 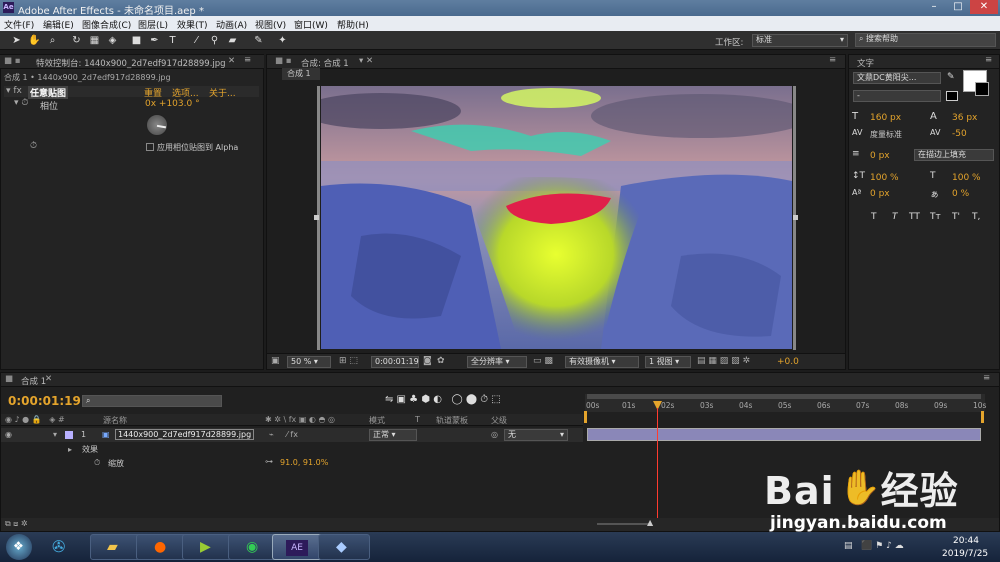 I want to click on other-app-taskbar-icon: ◆, so click(x=344, y=547).